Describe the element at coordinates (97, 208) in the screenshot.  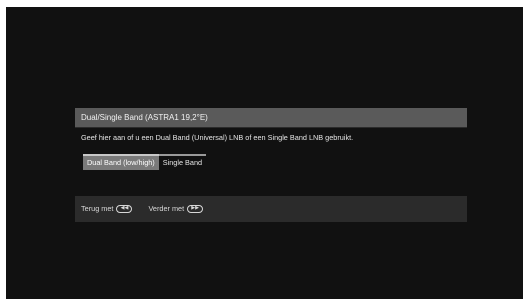
I see `back-label: Terug met` at that location.